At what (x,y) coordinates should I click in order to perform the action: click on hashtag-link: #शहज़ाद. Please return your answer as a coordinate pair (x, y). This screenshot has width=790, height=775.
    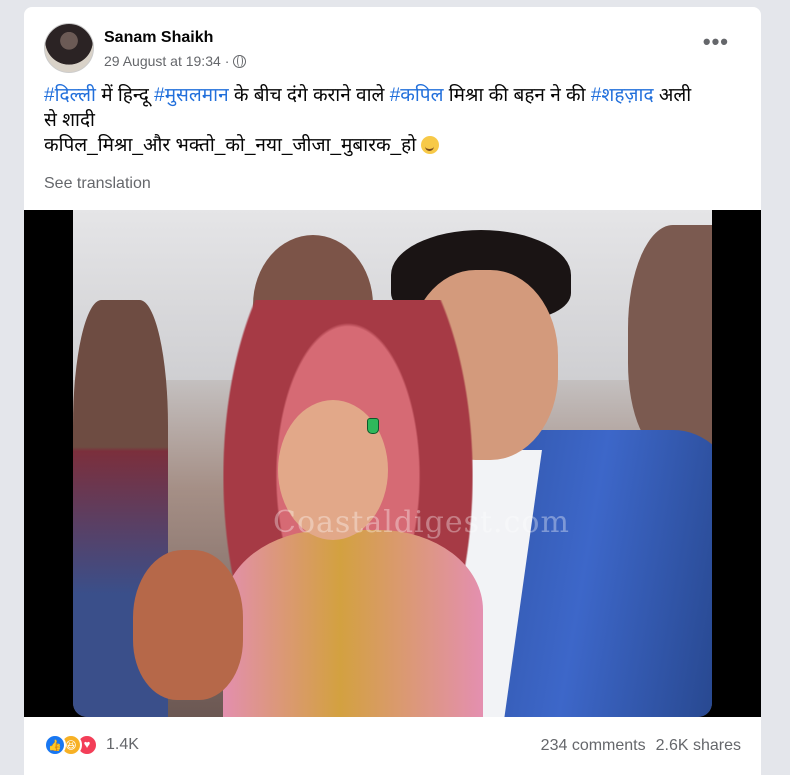
    Looking at the image, I should click on (622, 95).